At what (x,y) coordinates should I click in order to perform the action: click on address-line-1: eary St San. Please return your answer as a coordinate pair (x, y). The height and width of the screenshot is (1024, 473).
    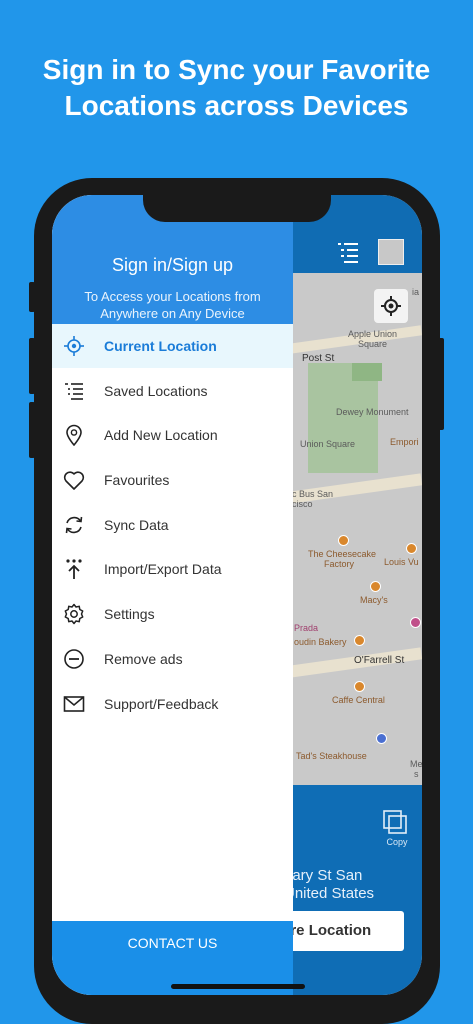
    Looking at the image, I should click on (323, 875).